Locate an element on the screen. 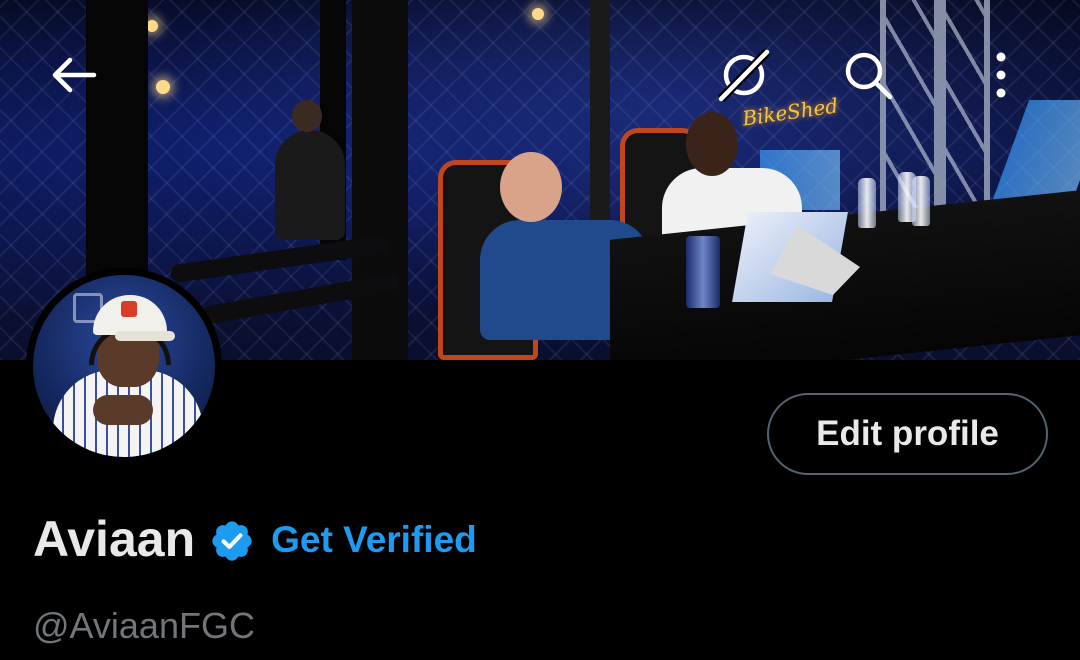 The height and width of the screenshot is (660, 1080). avatar is located at coordinates (124, 366).